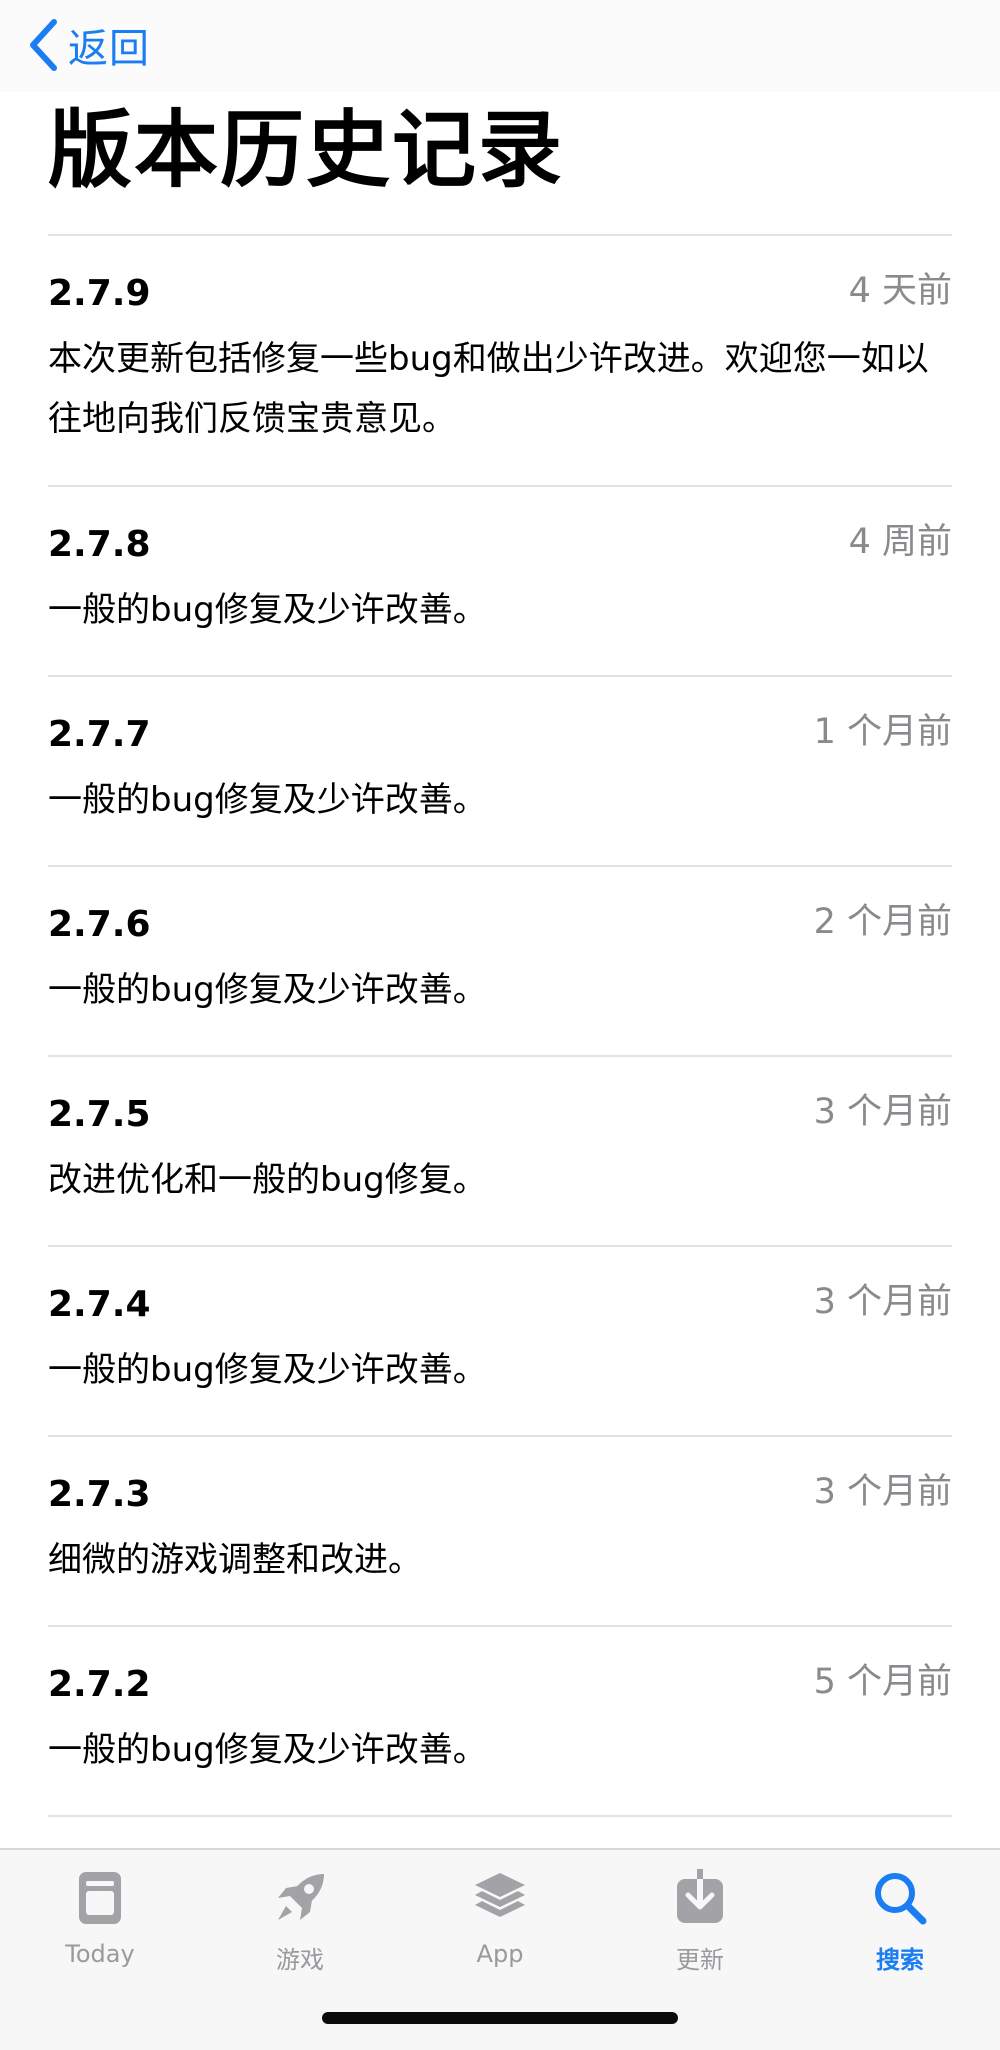  I want to click on navigation-bar: 返回, so click(500, 46).